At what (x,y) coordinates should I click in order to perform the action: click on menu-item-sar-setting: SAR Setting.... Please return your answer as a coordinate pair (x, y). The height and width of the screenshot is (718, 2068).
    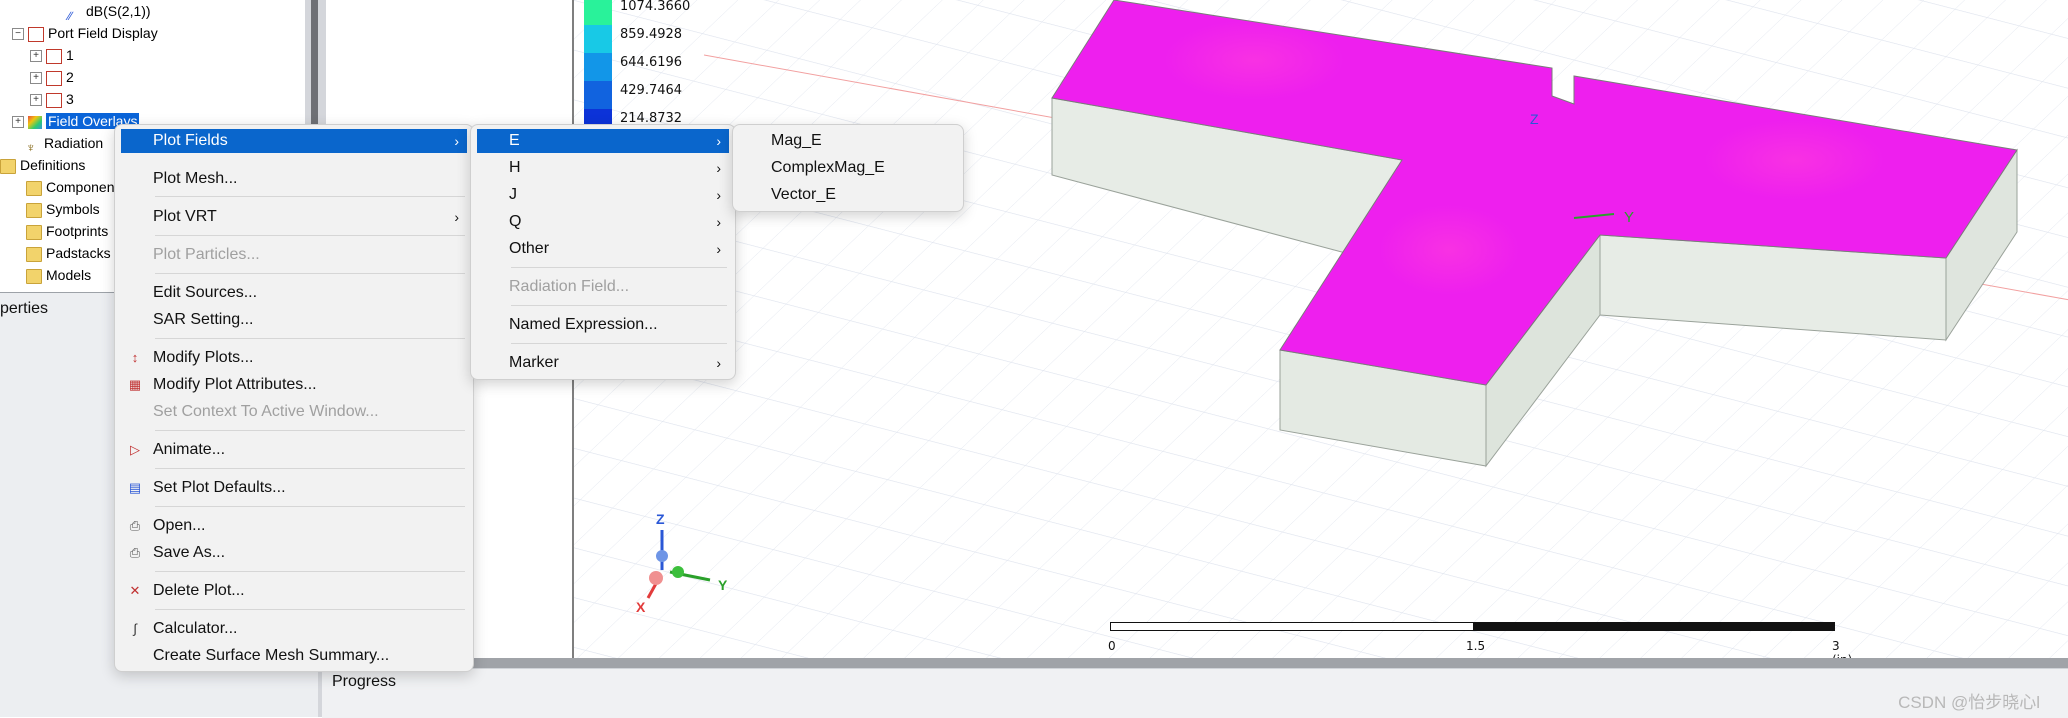
    Looking at the image, I should click on (294, 320).